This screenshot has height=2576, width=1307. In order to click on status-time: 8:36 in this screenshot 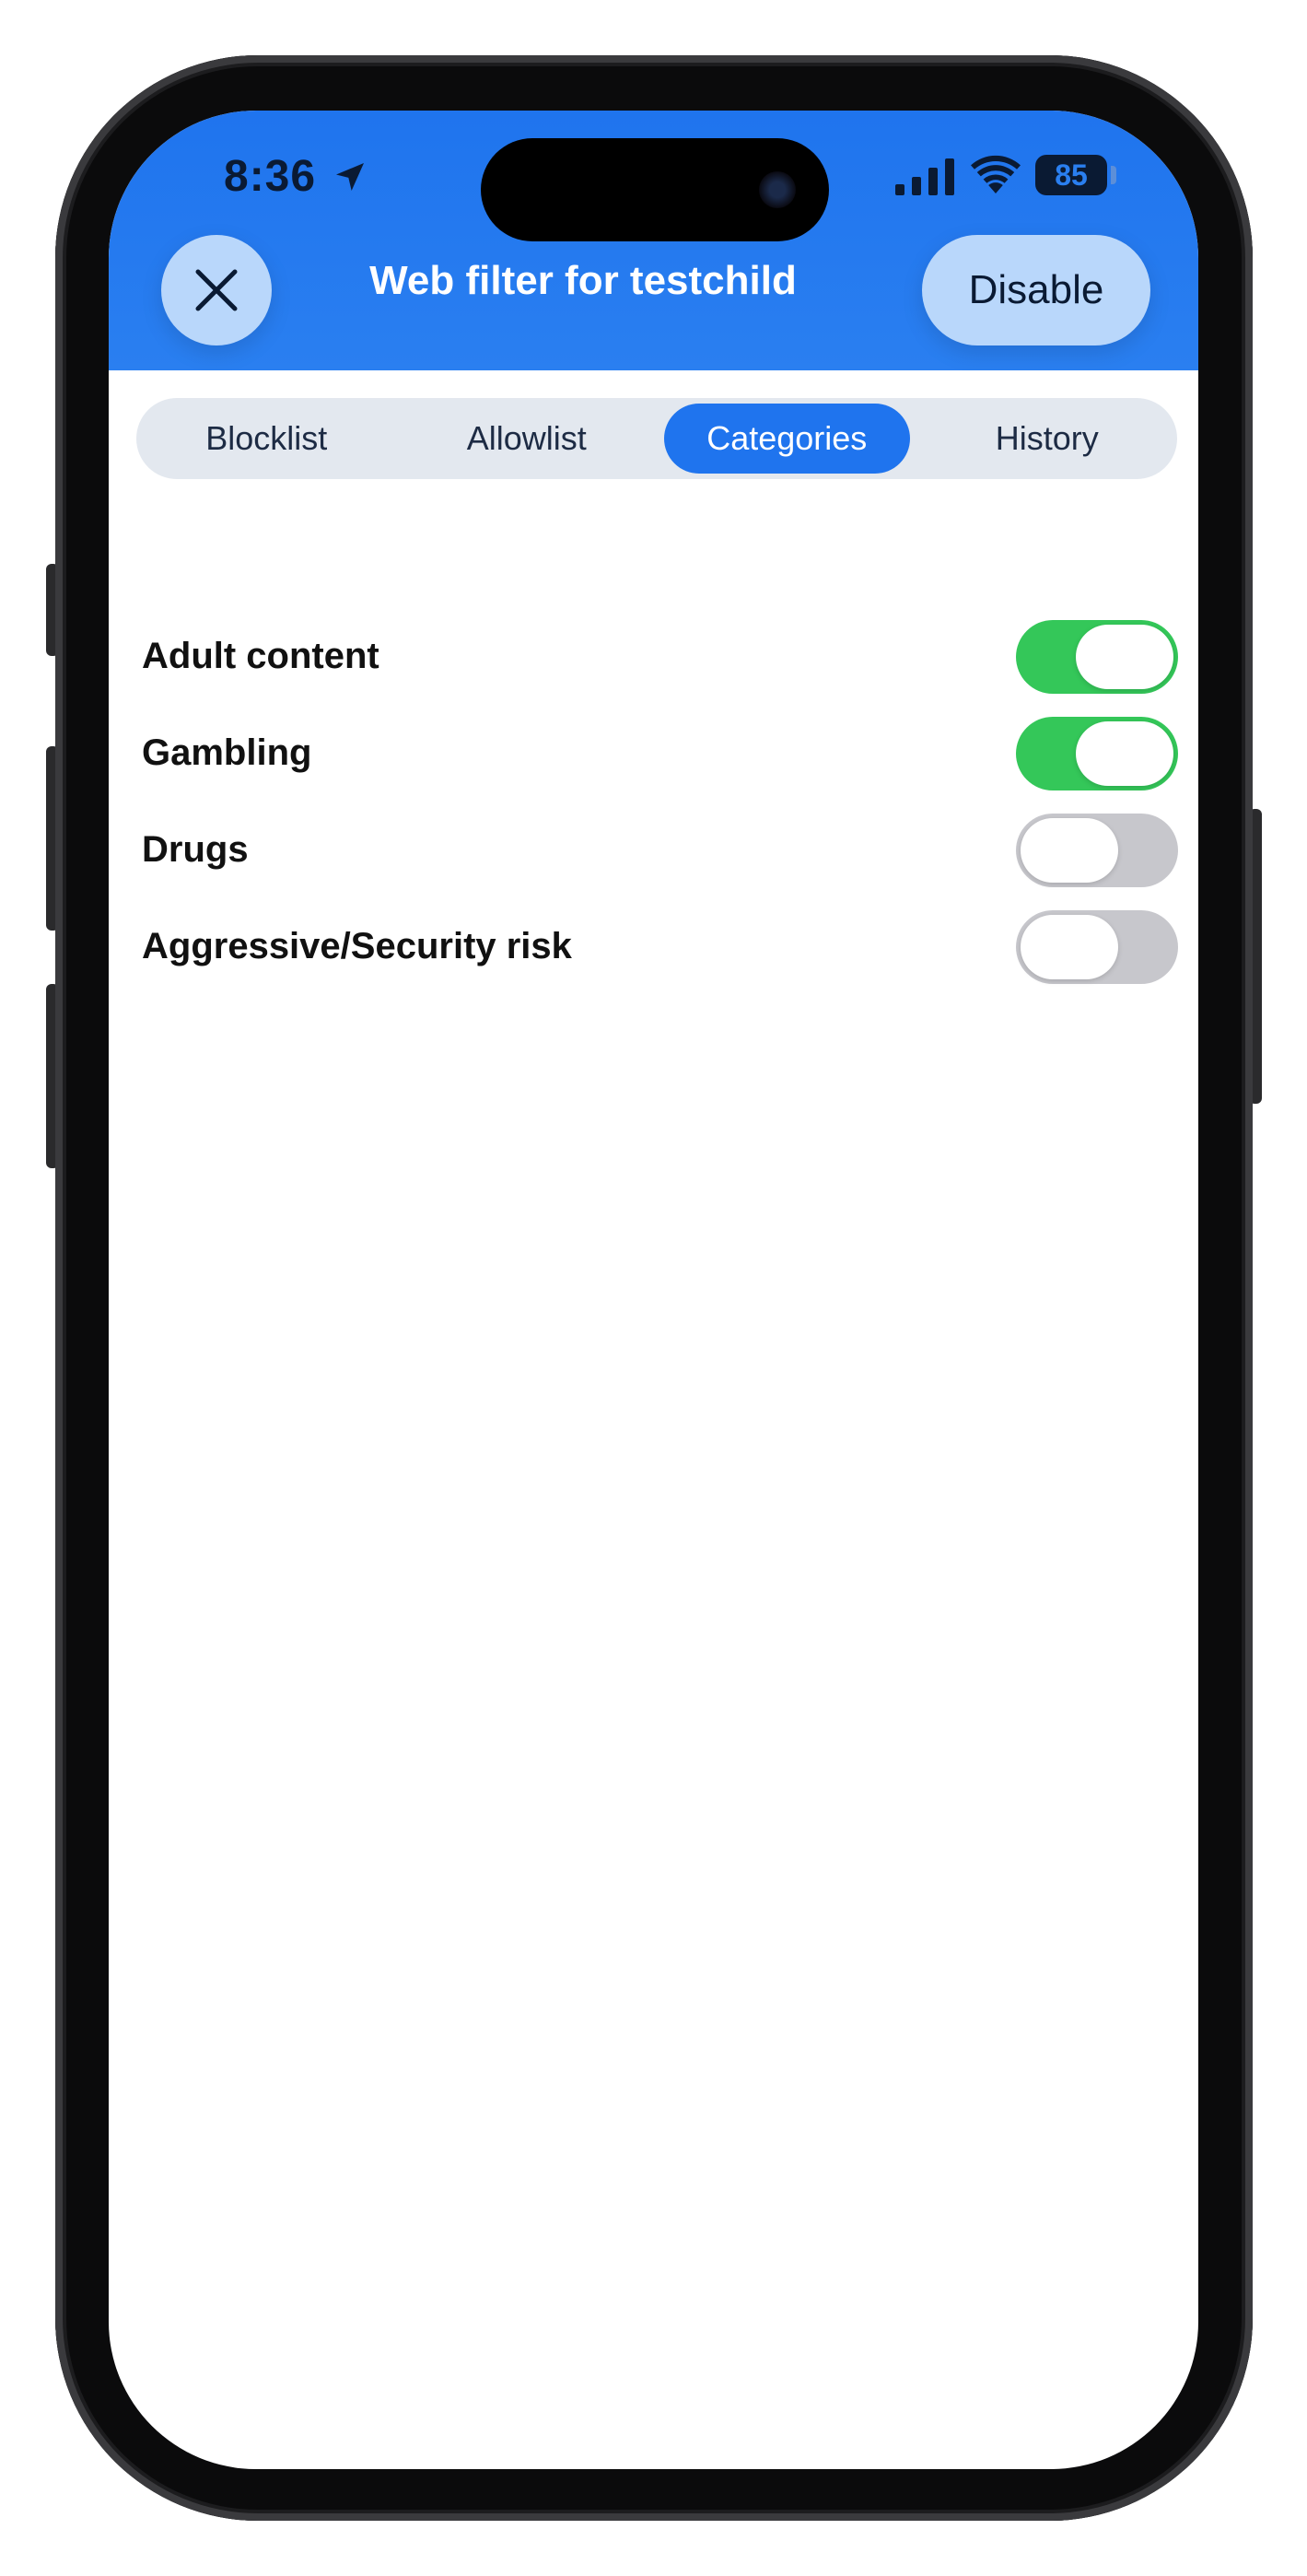, I will do `click(271, 176)`.